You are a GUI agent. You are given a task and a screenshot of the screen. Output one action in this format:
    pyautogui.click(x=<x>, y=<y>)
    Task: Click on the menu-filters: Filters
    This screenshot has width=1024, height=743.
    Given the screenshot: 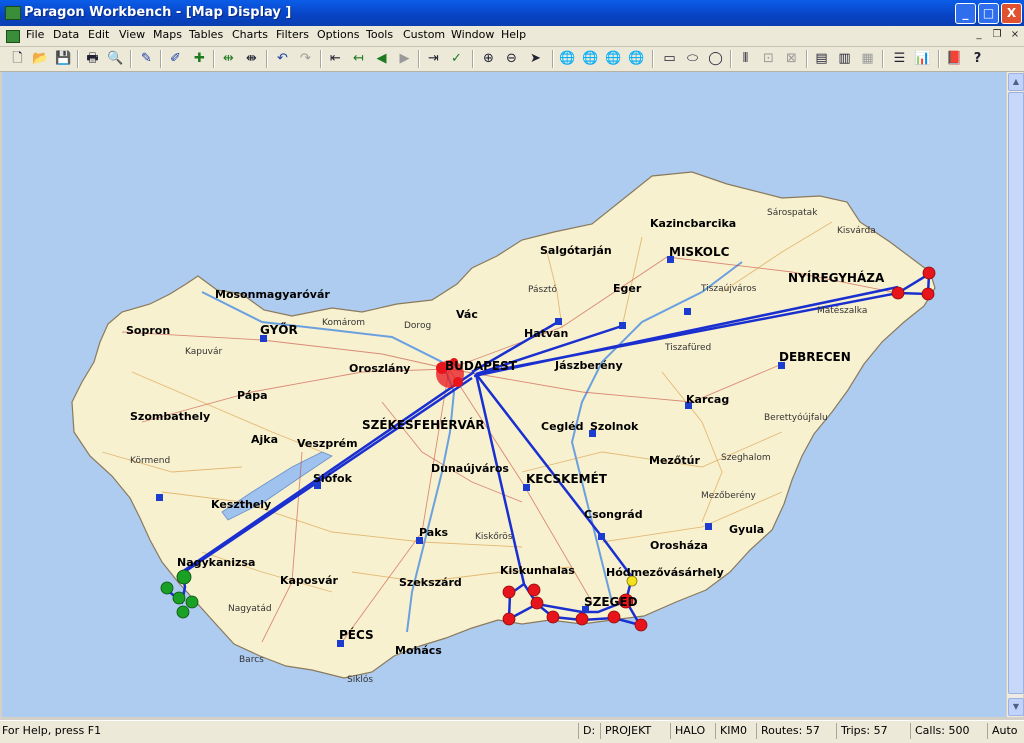 What is the action you would take?
    pyautogui.click(x=292, y=34)
    